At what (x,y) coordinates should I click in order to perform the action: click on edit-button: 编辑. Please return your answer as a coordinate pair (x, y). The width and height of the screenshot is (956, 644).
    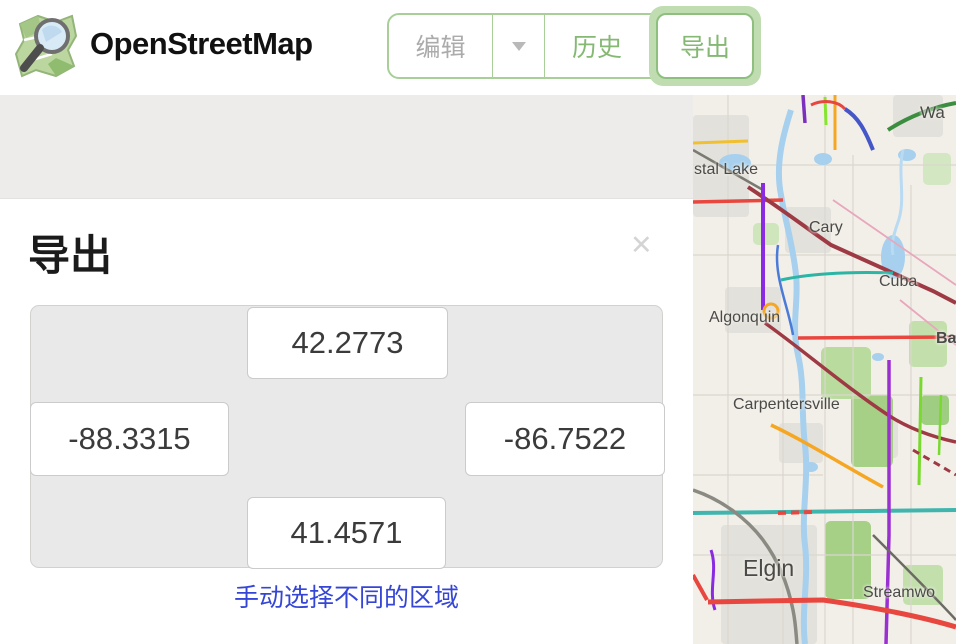
    Looking at the image, I should click on (441, 46).